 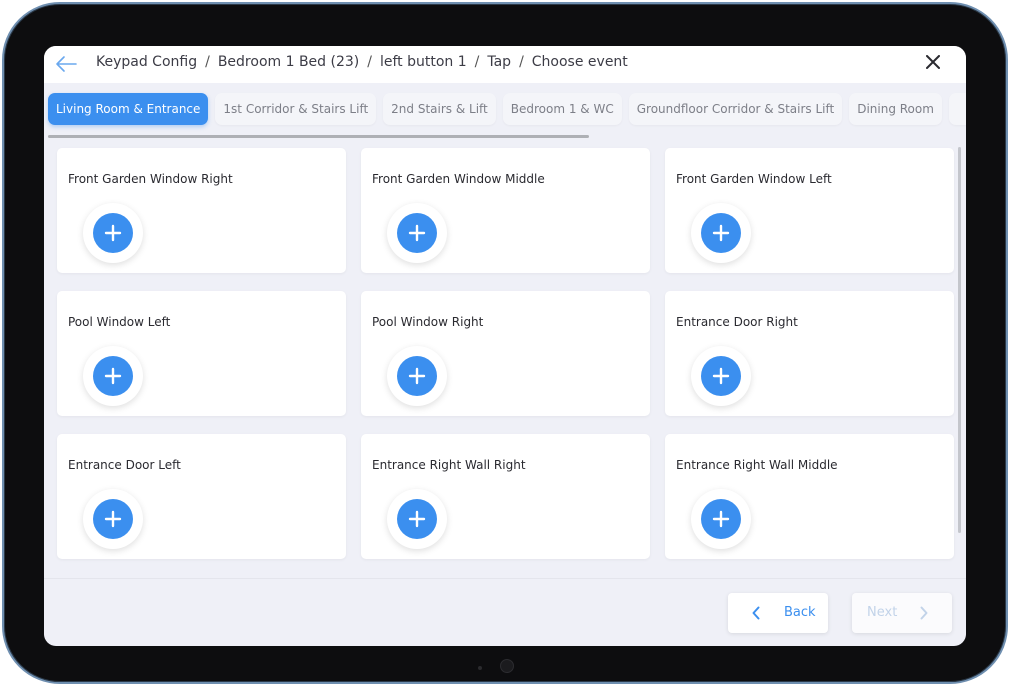 I want to click on event-card: Front Garden Window Left, so click(x=809, y=210).